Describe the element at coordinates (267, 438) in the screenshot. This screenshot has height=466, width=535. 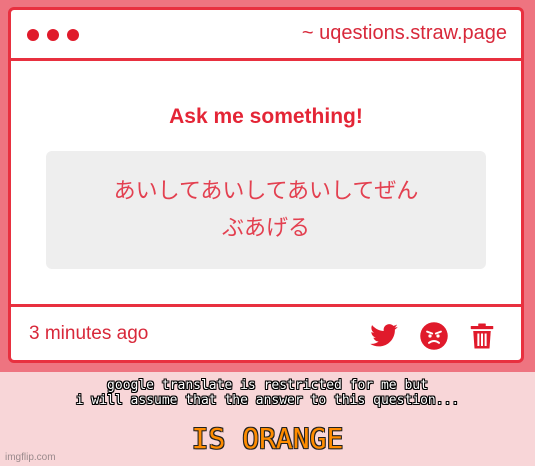
I see `caption-punchline: IS ORANGE` at that location.